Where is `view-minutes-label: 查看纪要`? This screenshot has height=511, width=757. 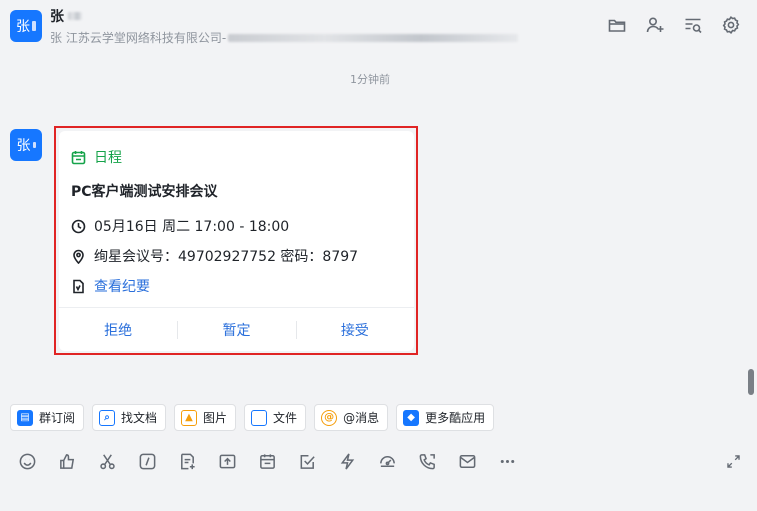
view-minutes-label: 查看纪要 is located at coordinates (122, 287).